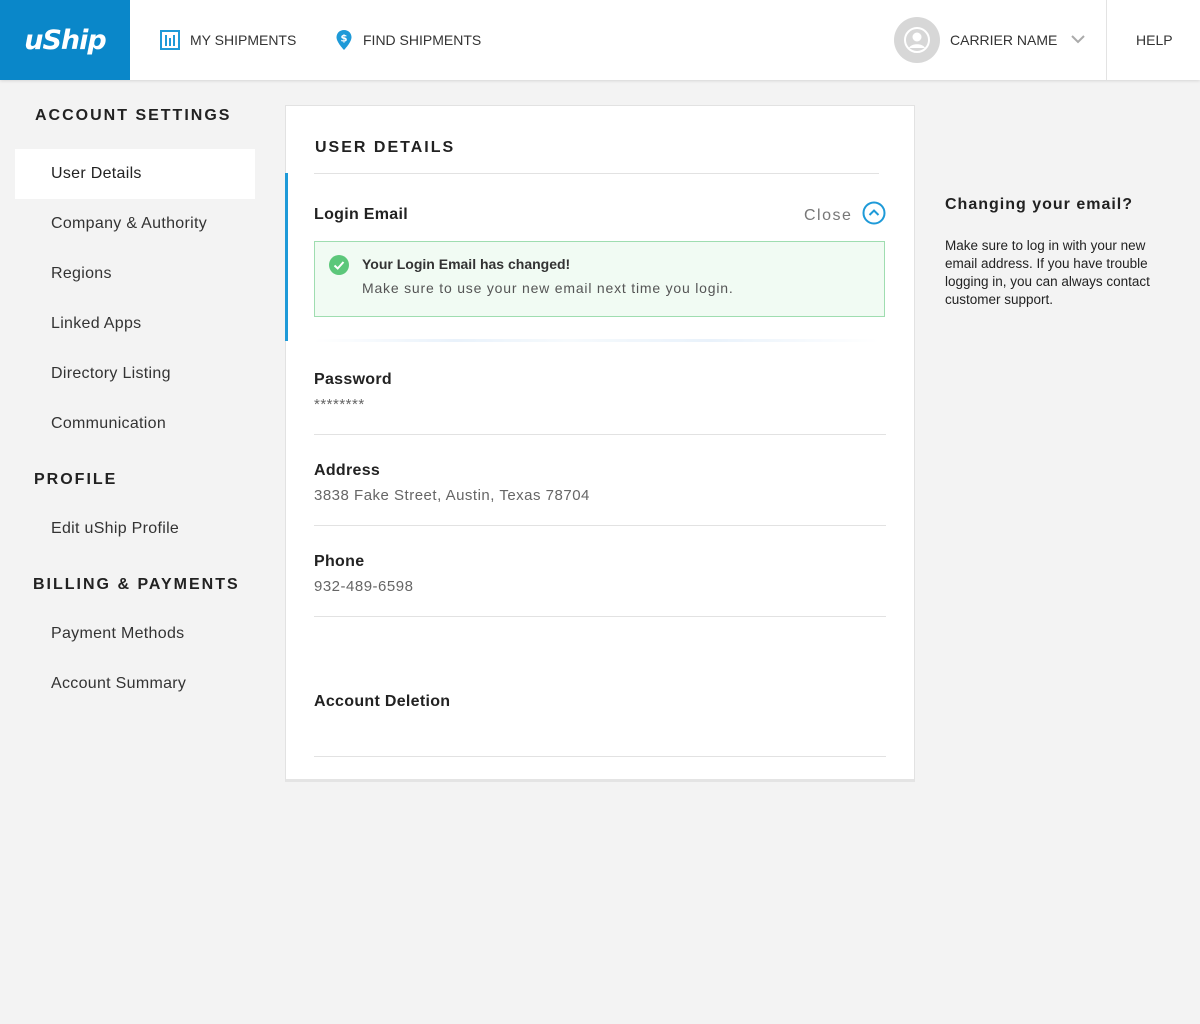 Image resolution: width=1200 pixels, height=1024 pixels. Describe the element at coordinates (286, 257) in the screenshot. I see `active-section-indicator` at that location.